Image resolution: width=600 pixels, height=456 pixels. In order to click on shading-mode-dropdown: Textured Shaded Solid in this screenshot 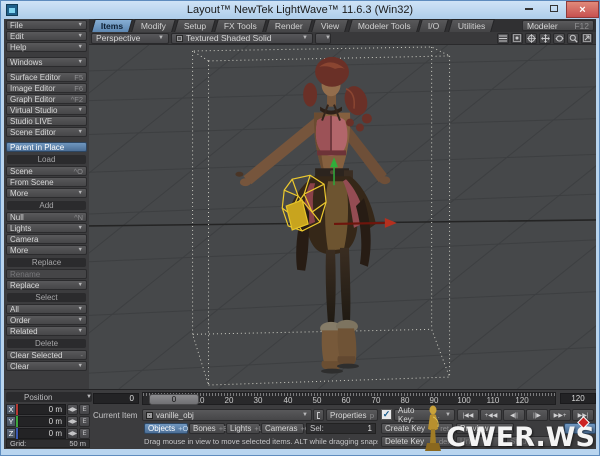, I will do `click(242, 38)`.